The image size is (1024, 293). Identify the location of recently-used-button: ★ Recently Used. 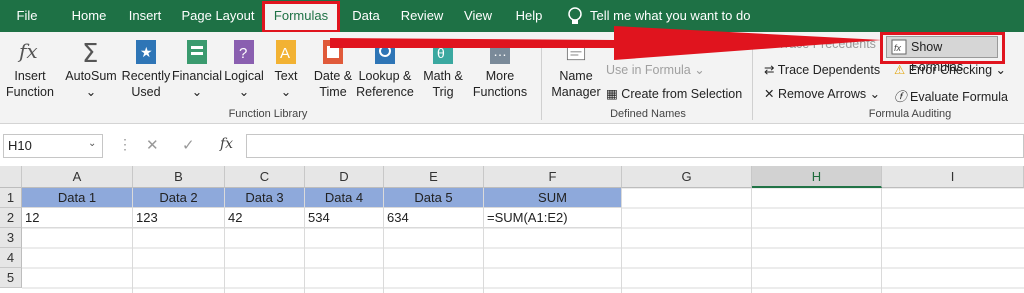
(146, 69).